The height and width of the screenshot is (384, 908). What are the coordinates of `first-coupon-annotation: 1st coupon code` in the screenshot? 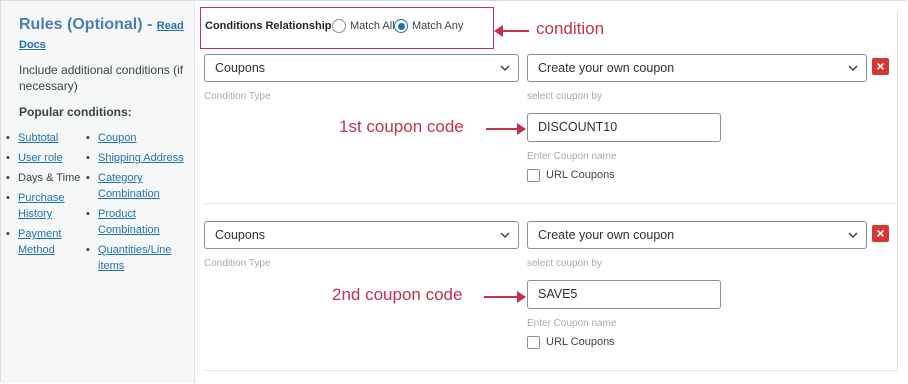 It's located at (401, 126).